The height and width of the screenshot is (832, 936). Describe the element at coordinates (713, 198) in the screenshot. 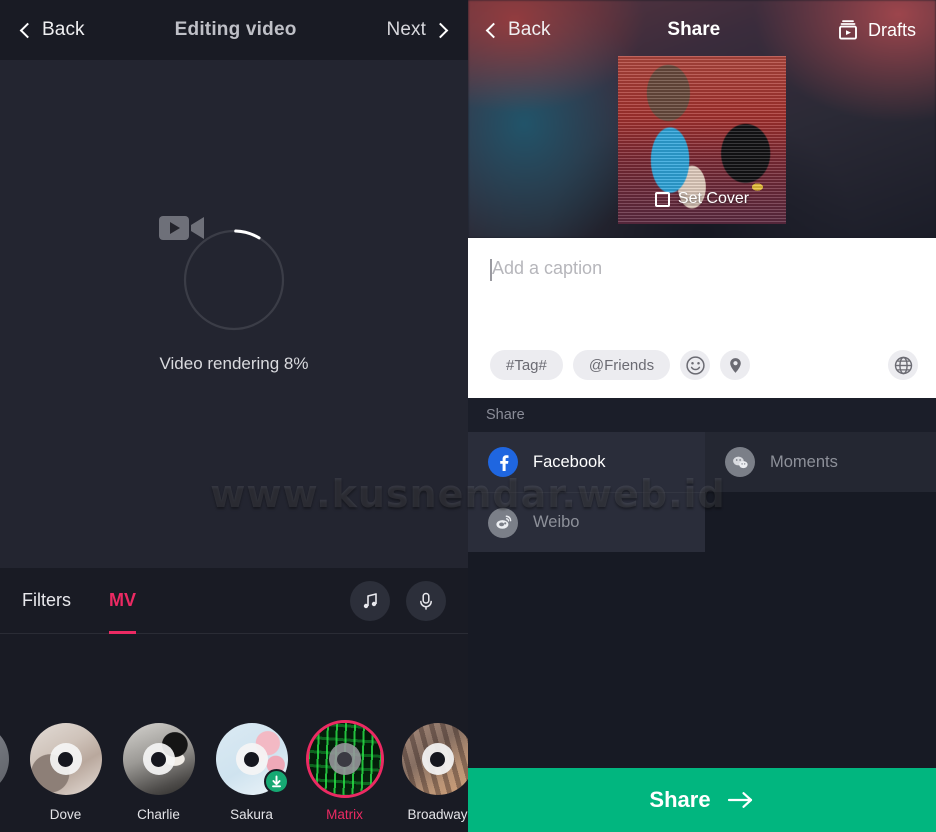

I see `set-cover-label: Set Cover` at that location.